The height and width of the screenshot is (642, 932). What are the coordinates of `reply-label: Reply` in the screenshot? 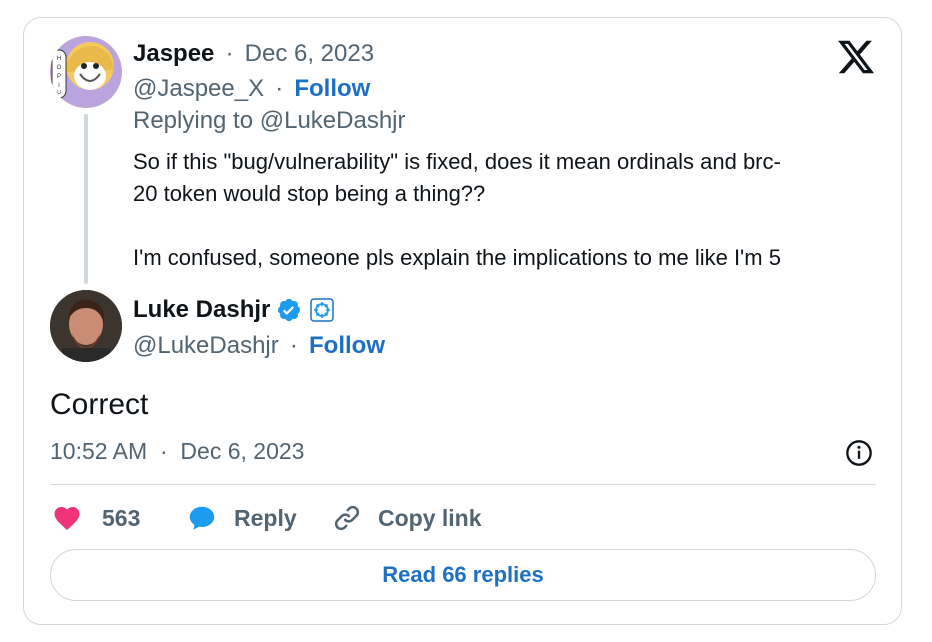 It's located at (265, 517).